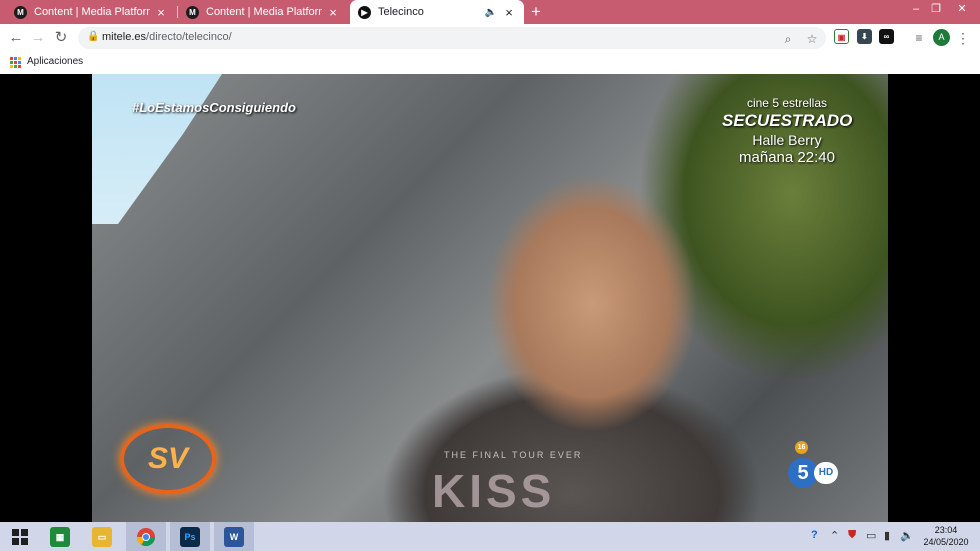 The height and width of the screenshot is (551, 980). I want to click on tab-telecinco: ▶ Telecinco 🔈 ×, so click(437, 12).